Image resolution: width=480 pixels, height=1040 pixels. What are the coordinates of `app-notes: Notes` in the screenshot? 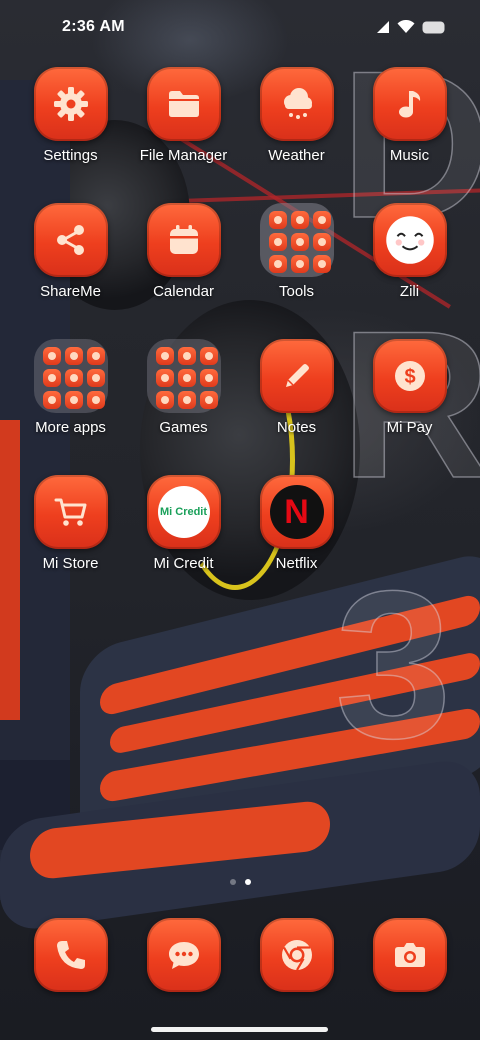 It's located at (296, 403).